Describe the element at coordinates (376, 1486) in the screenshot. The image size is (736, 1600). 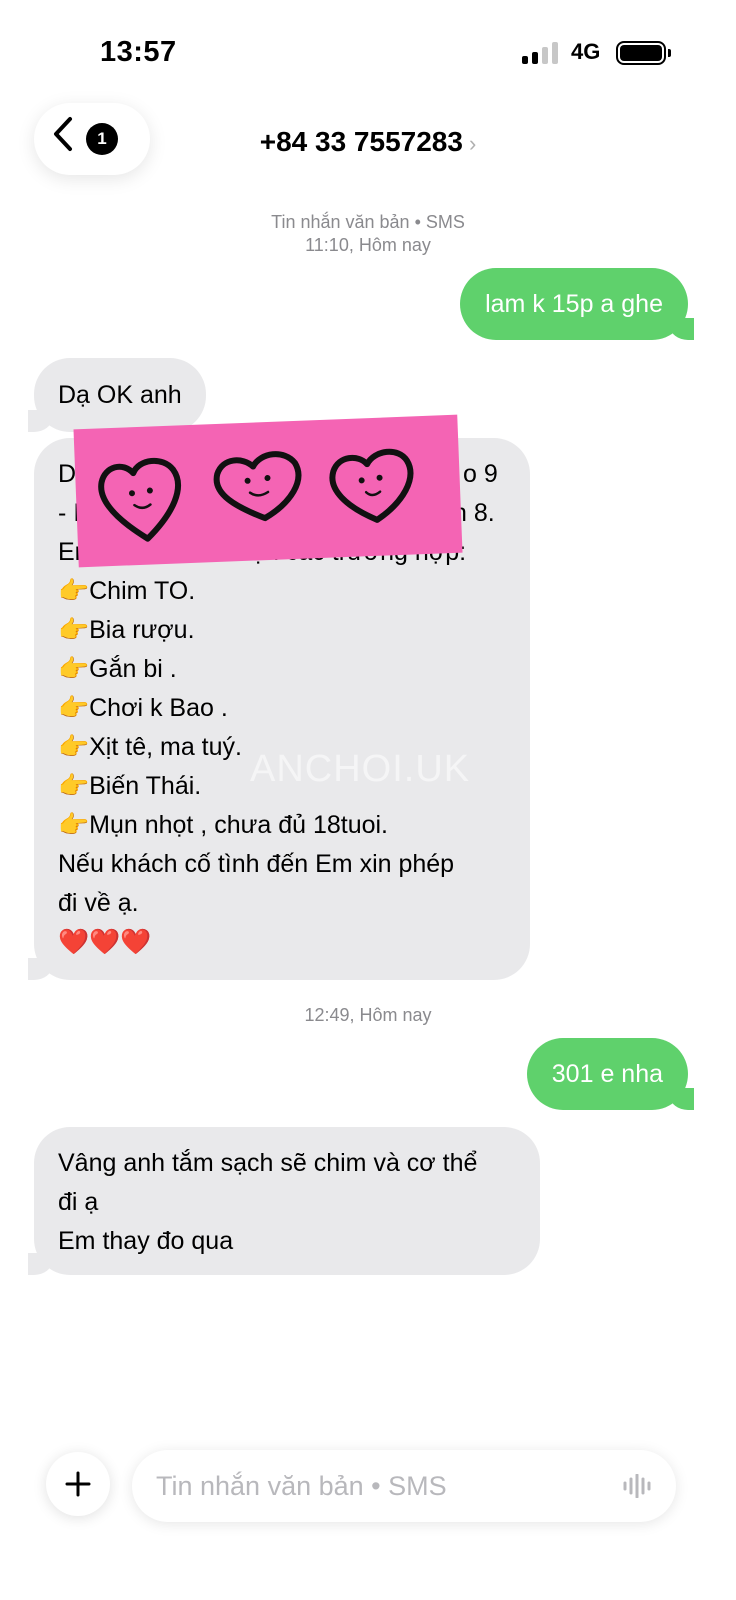
I see `message-input` at that location.